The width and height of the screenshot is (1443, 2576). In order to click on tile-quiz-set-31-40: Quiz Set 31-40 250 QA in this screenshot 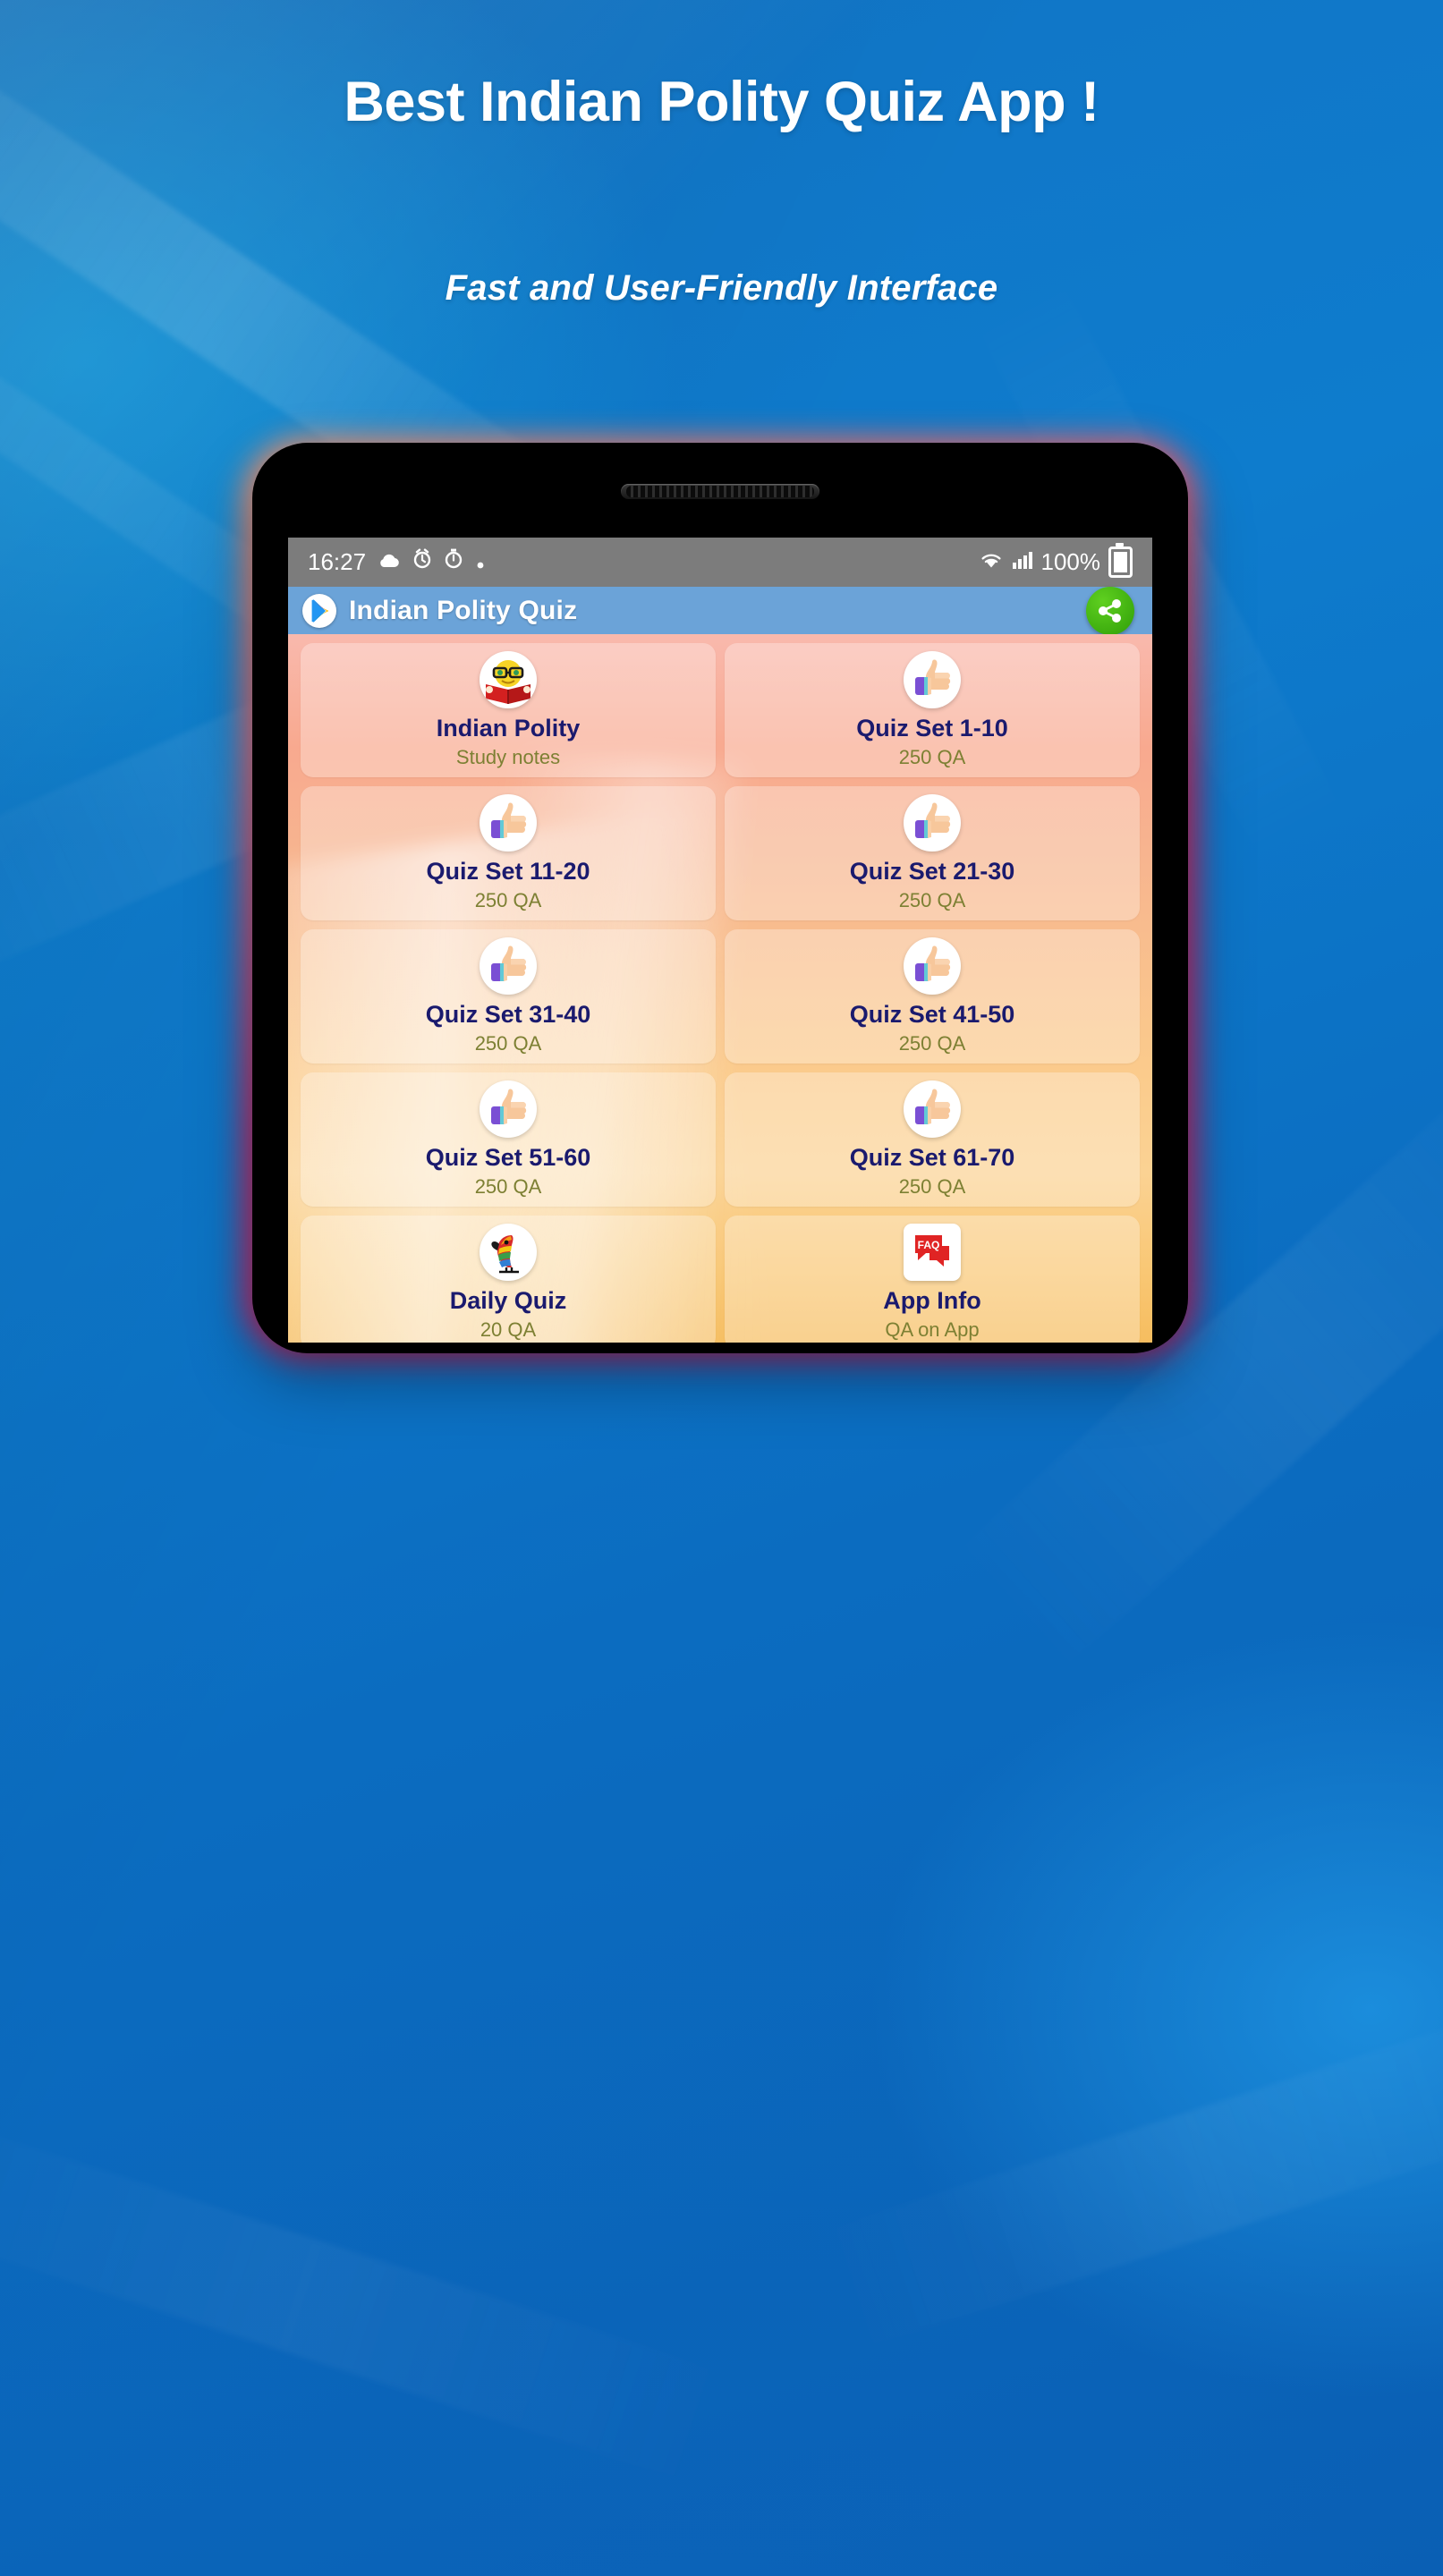, I will do `click(508, 996)`.